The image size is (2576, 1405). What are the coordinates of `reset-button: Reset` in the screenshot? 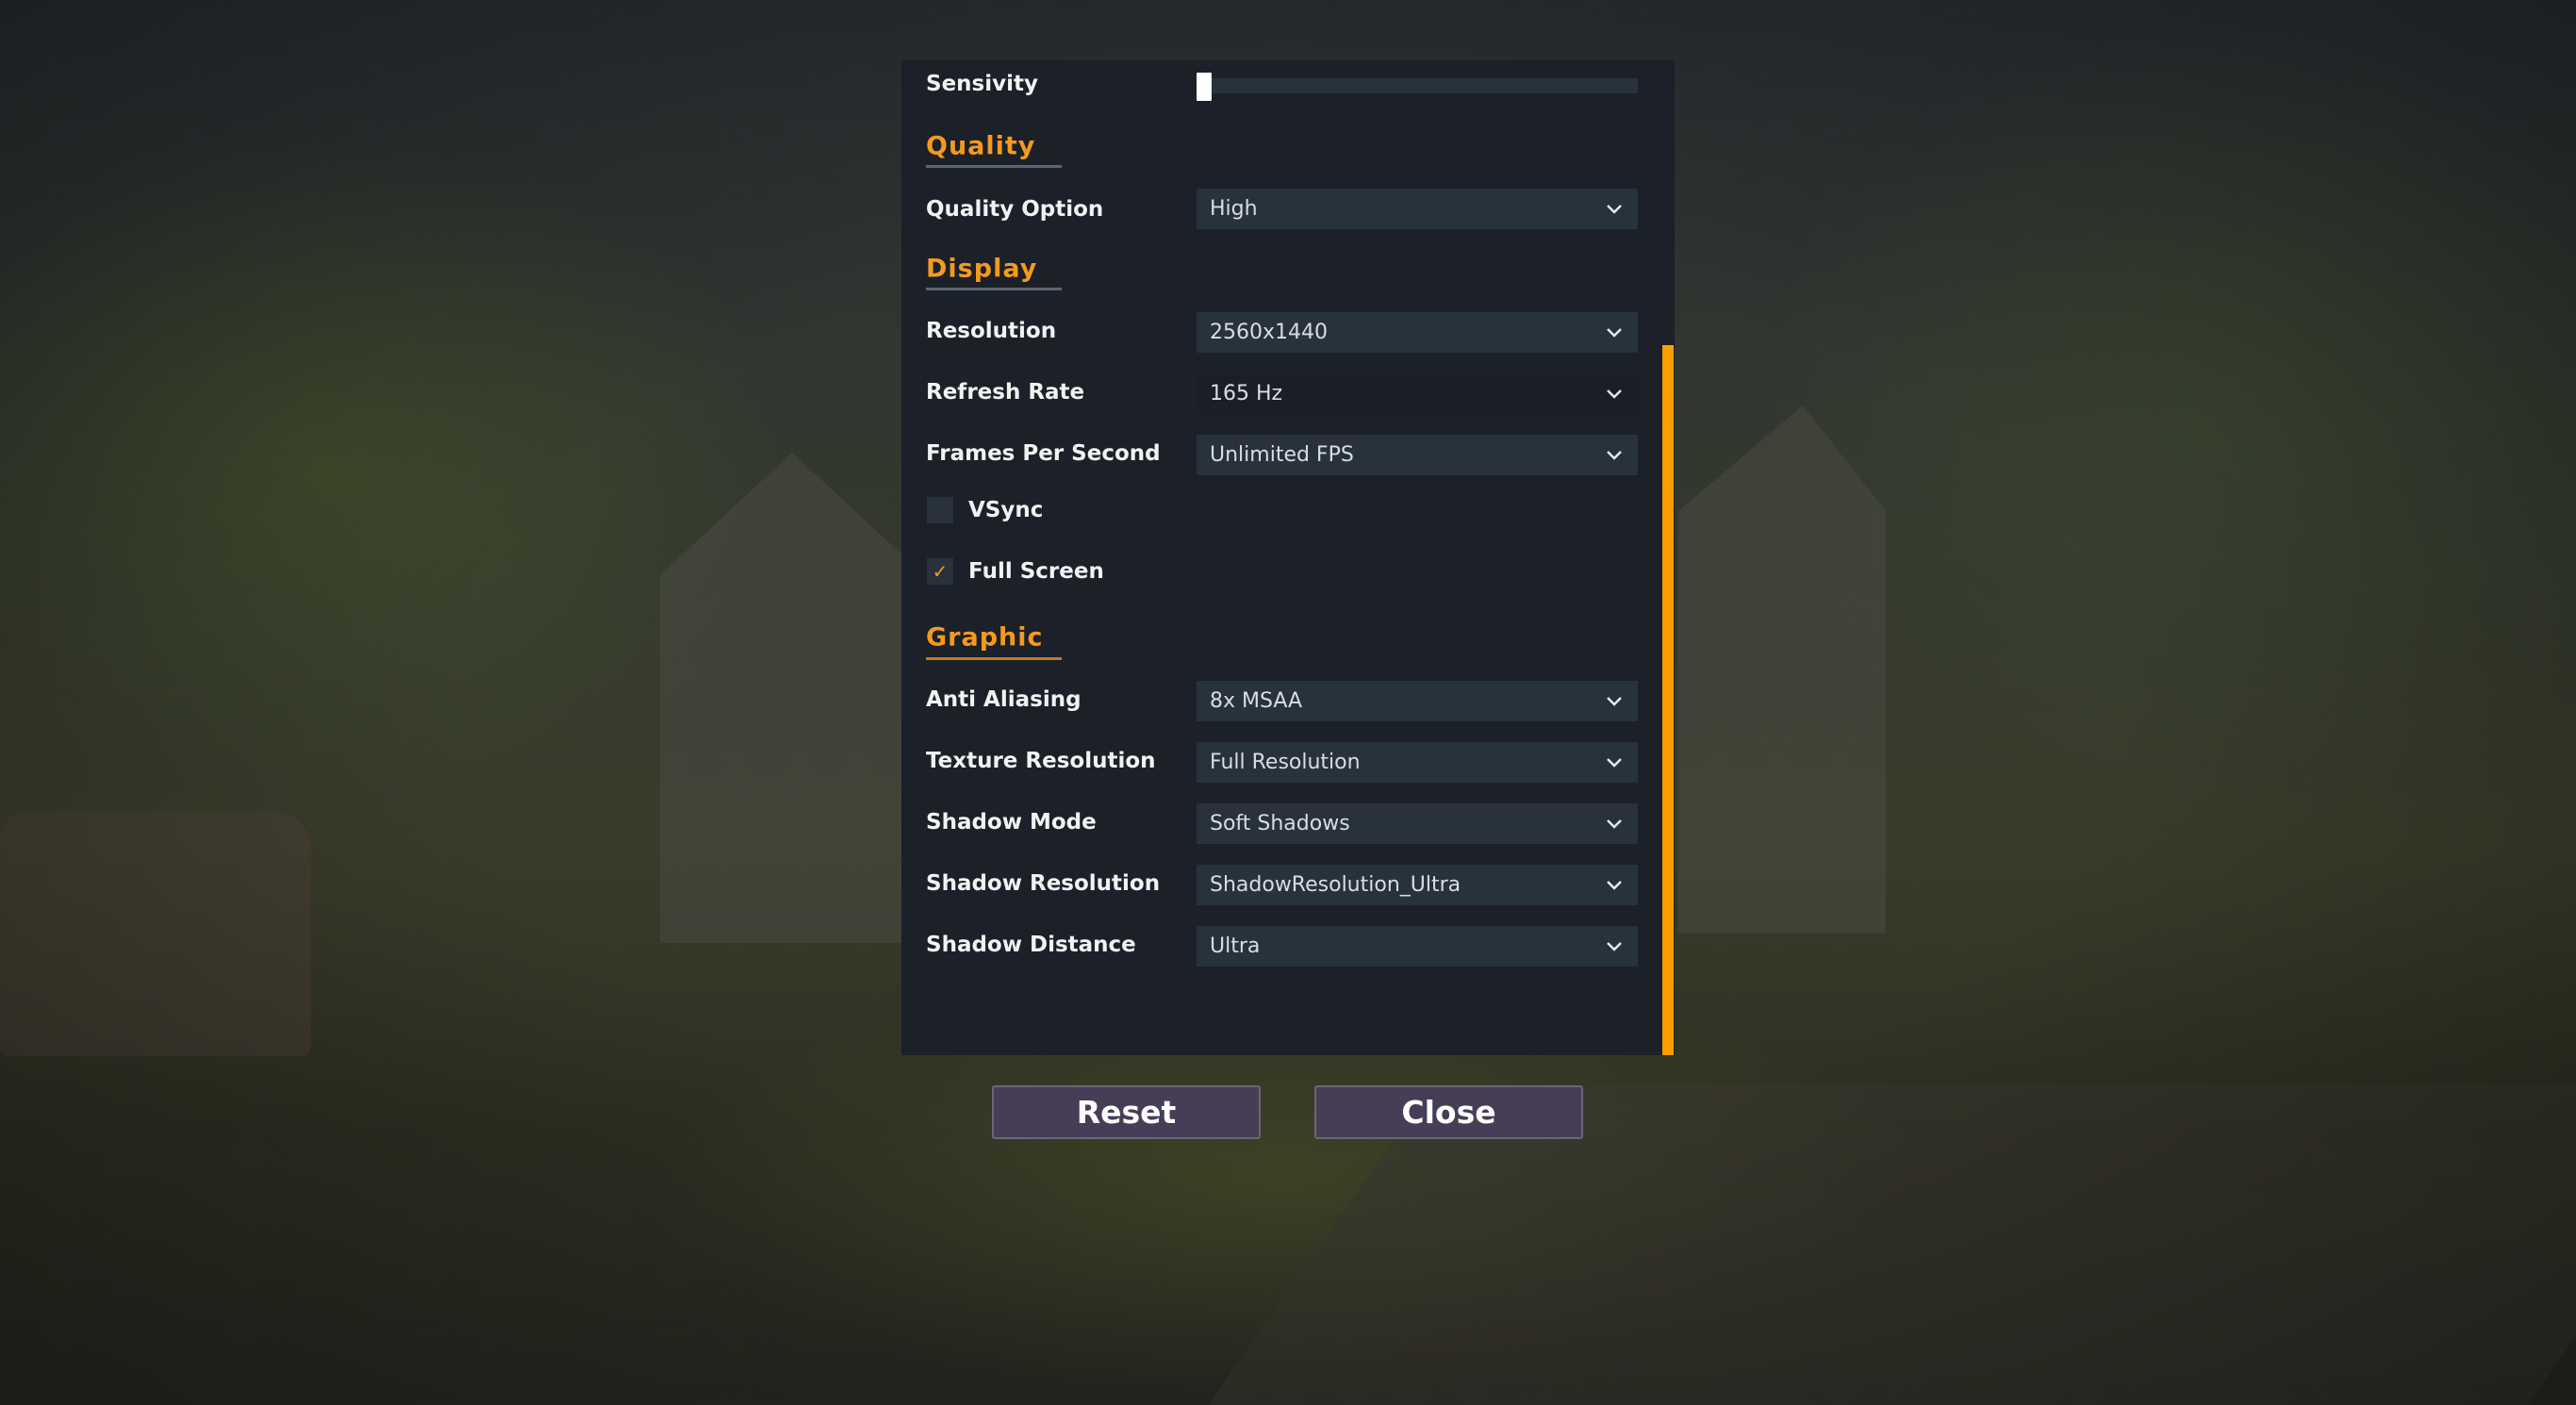 It's located at (1126, 1112).